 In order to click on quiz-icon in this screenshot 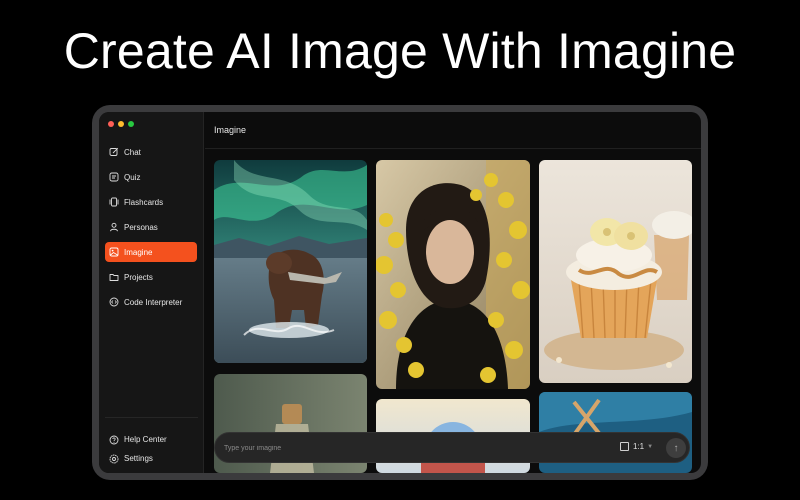, I will do `click(114, 177)`.